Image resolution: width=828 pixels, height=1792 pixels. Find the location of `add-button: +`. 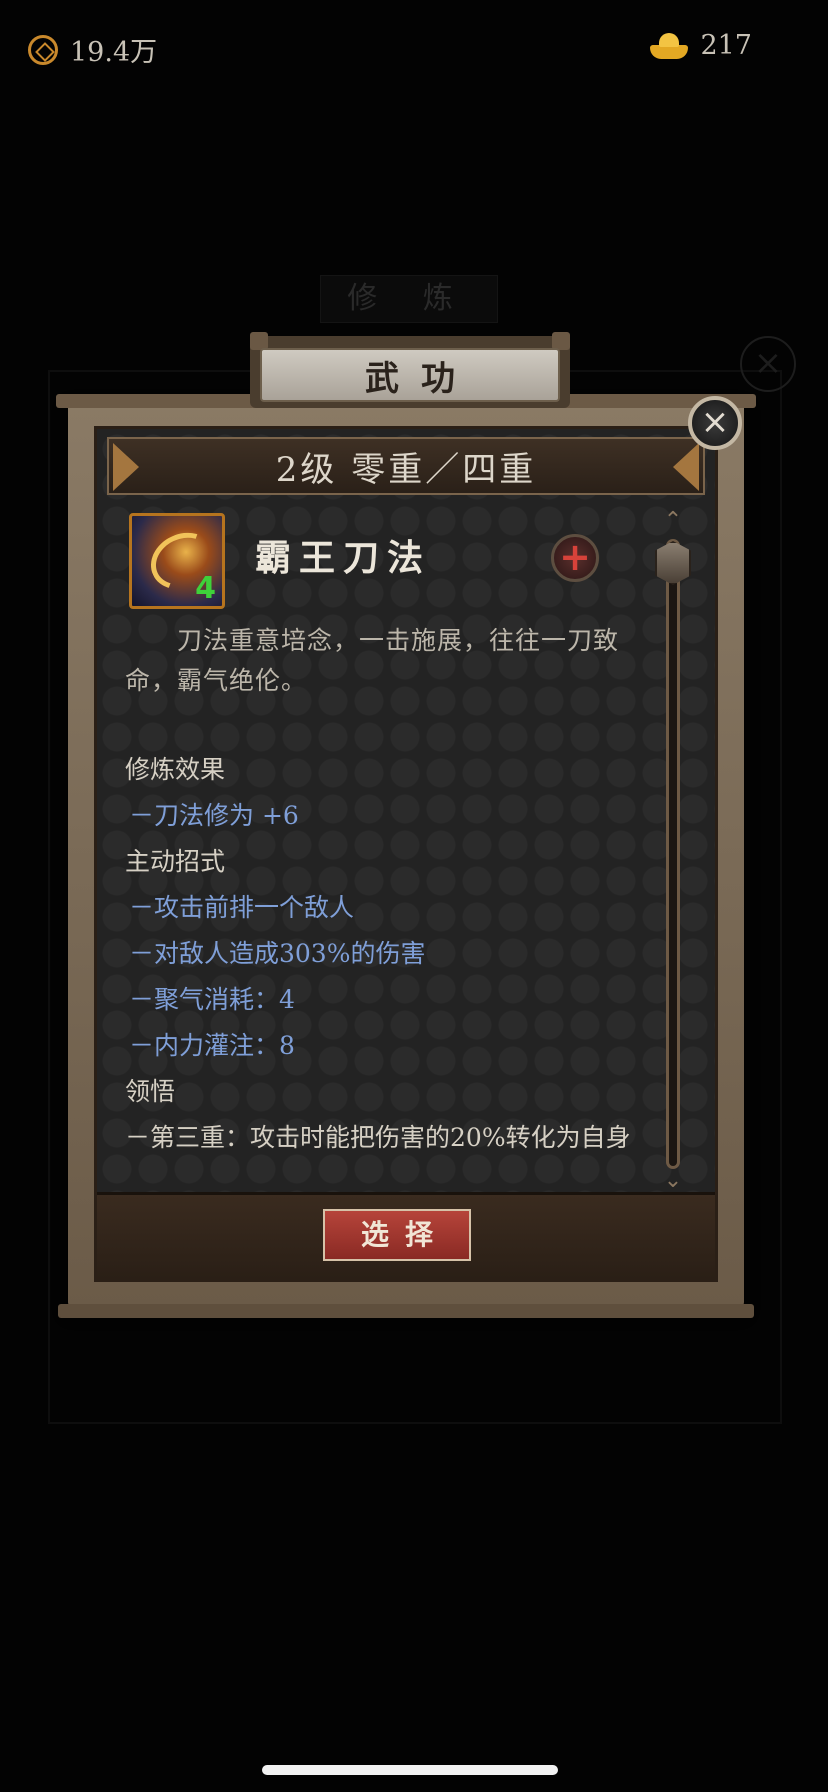

add-button: + is located at coordinates (575, 558).